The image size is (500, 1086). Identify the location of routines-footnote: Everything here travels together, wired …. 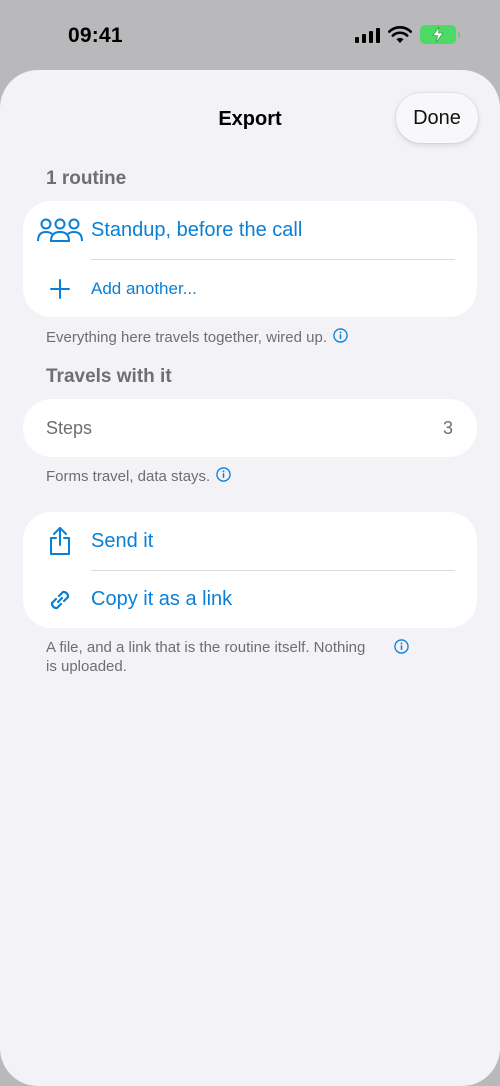
(197, 338).